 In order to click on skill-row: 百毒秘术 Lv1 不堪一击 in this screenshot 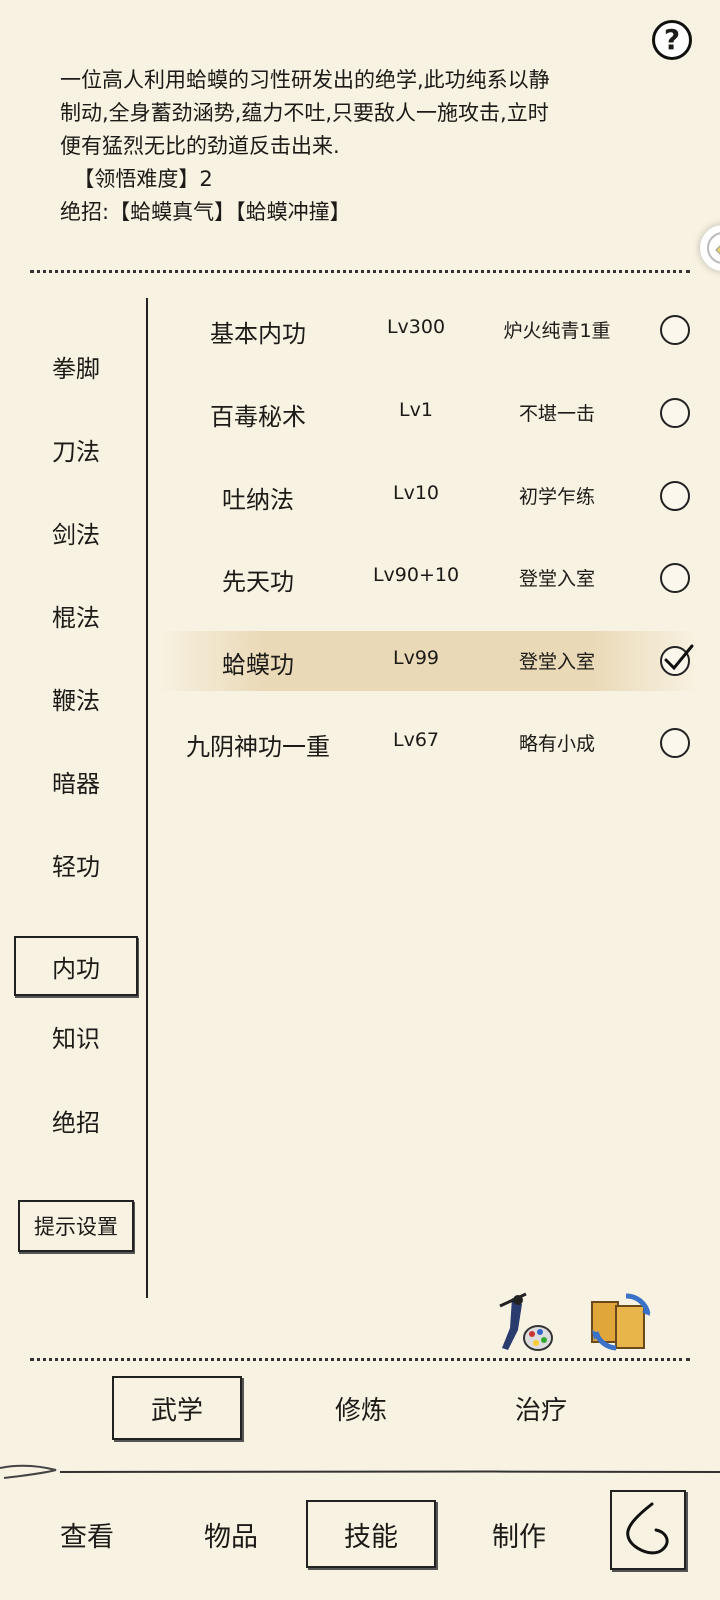, I will do `click(428, 413)`.